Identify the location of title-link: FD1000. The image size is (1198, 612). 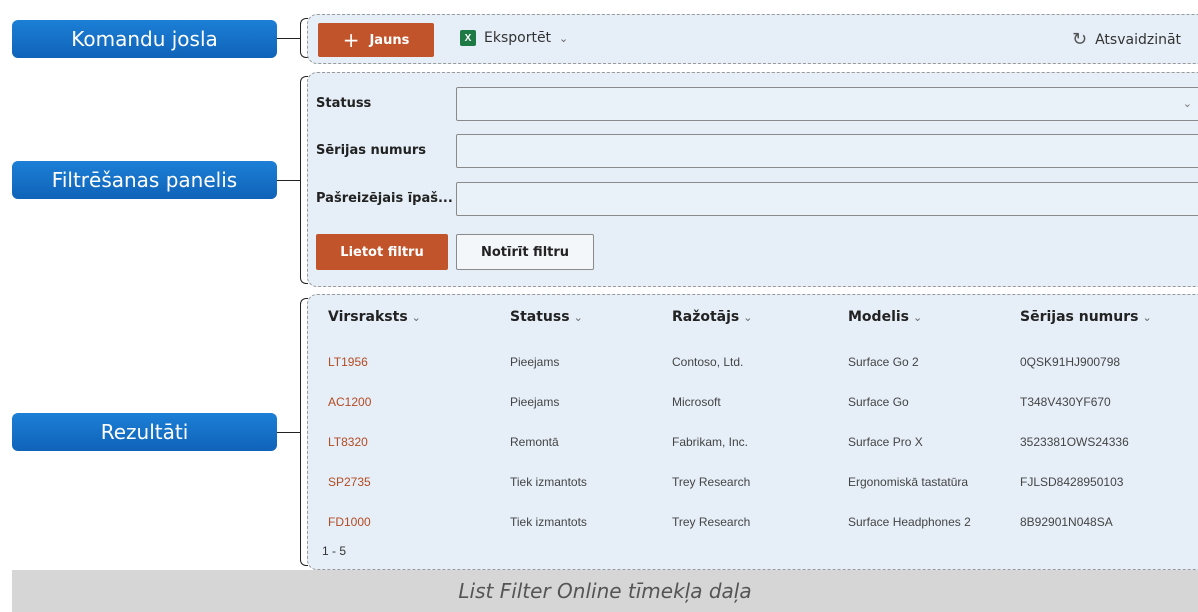
(349, 522).